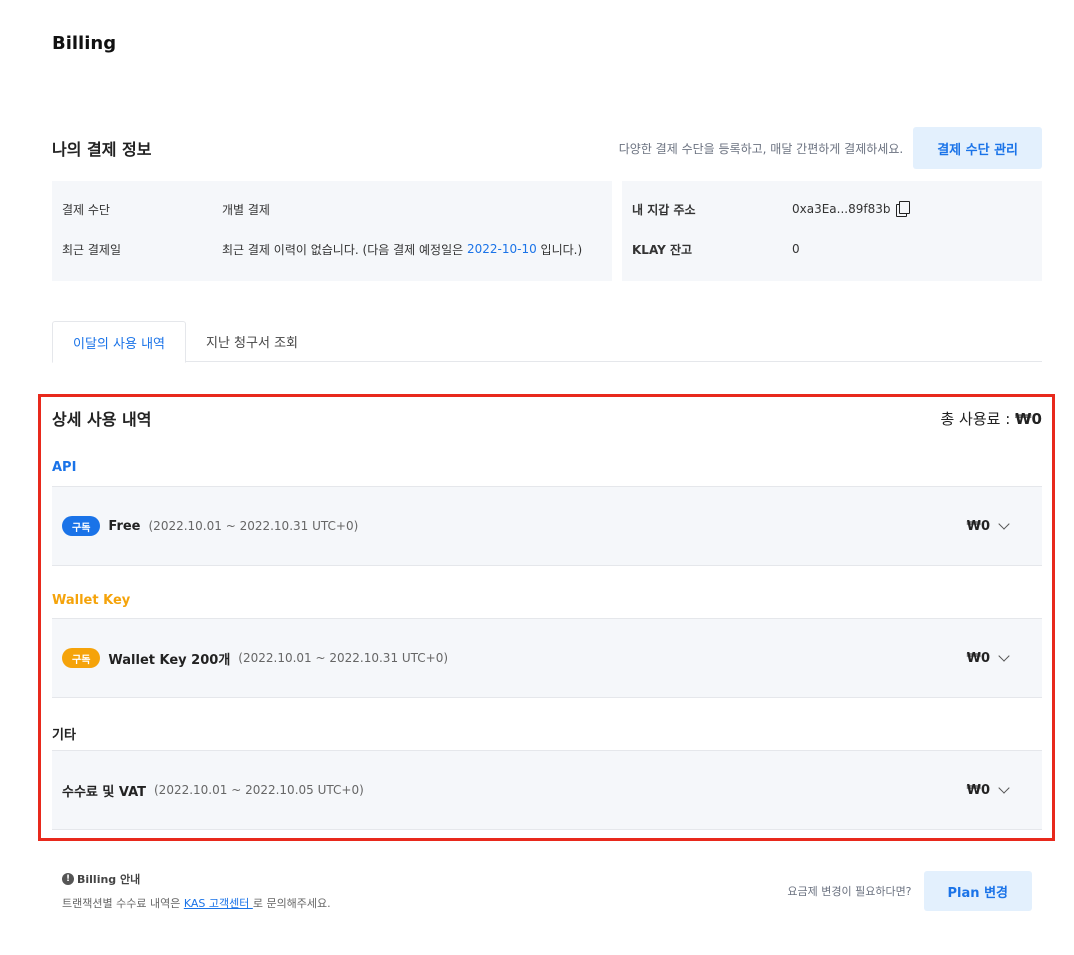 The image size is (1074, 955). I want to click on notice-suffix: 로 문의해주세요., so click(291, 903).